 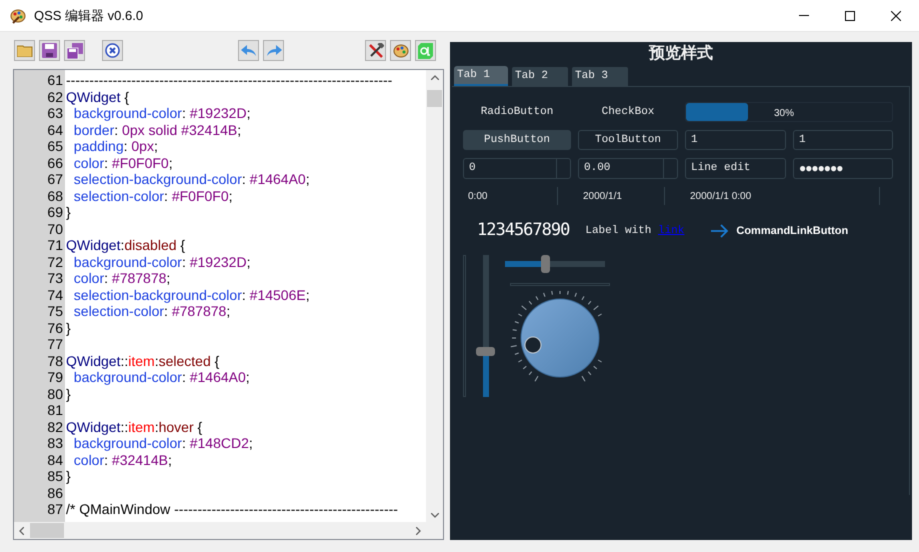 What do you see at coordinates (517, 196) in the screenshot?
I see `time-edit: 0:00` at bounding box center [517, 196].